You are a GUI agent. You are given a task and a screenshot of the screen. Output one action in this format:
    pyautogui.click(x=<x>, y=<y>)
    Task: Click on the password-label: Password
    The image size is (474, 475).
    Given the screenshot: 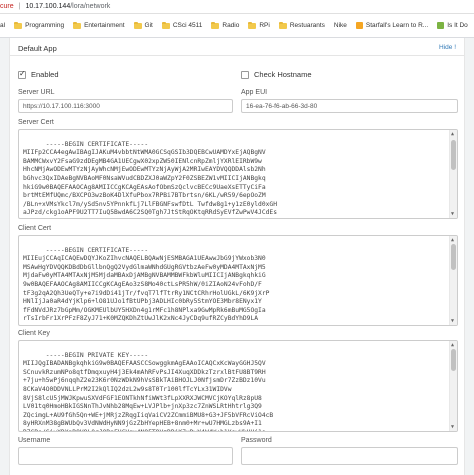 What is the action you would take?
    pyautogui.click(x=256, y=440)
    